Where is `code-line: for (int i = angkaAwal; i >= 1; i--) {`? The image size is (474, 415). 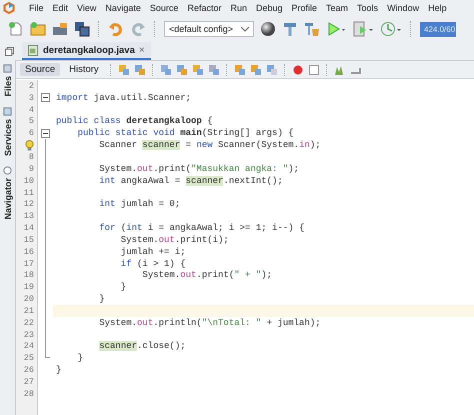 code-line: for (int i = angkaAwal; i >= 1; i--) { is located at coordinates (201, 228).